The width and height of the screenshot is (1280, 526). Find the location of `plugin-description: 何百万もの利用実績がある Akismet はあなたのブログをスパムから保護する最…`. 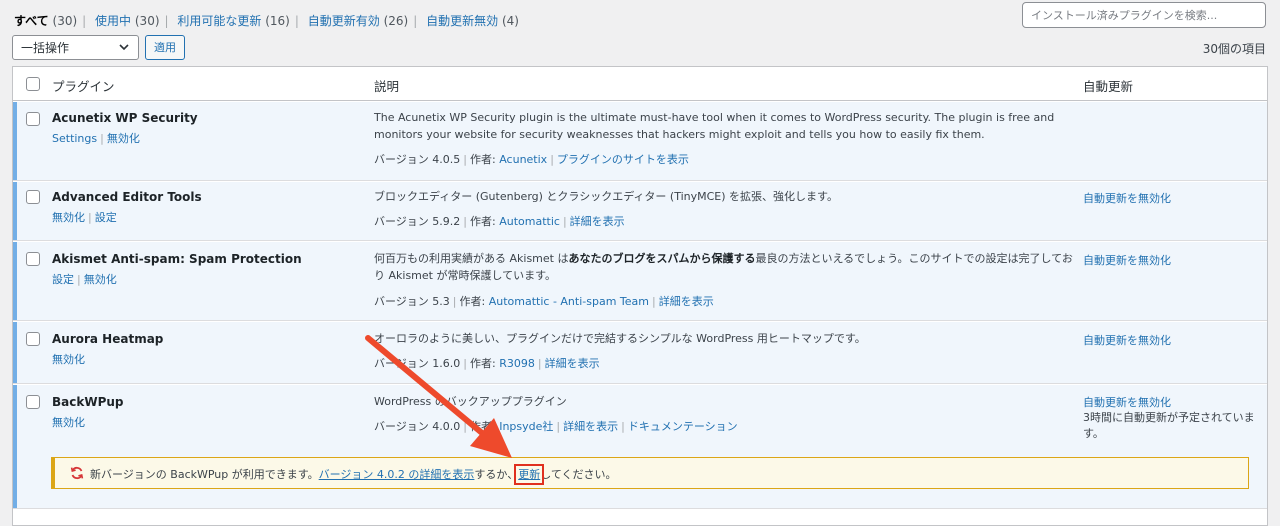

plugin-description: 何百万もの利用実績がある Akismet はあなたのブログをスパムから保護する最… is located at coordinates (724, 267).